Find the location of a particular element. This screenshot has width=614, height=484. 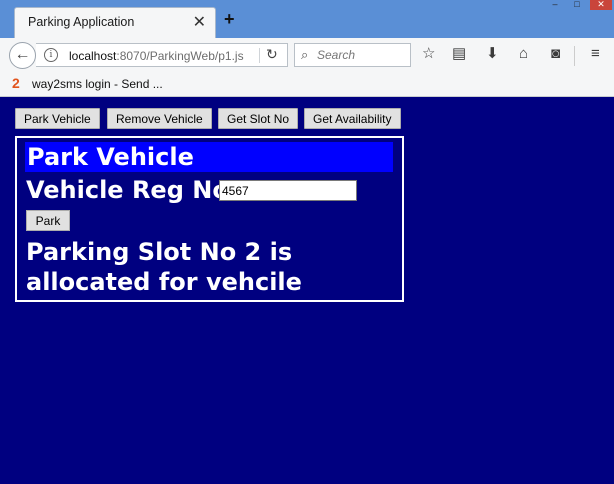

url-host: localhost is located at coordinates (93, 56).